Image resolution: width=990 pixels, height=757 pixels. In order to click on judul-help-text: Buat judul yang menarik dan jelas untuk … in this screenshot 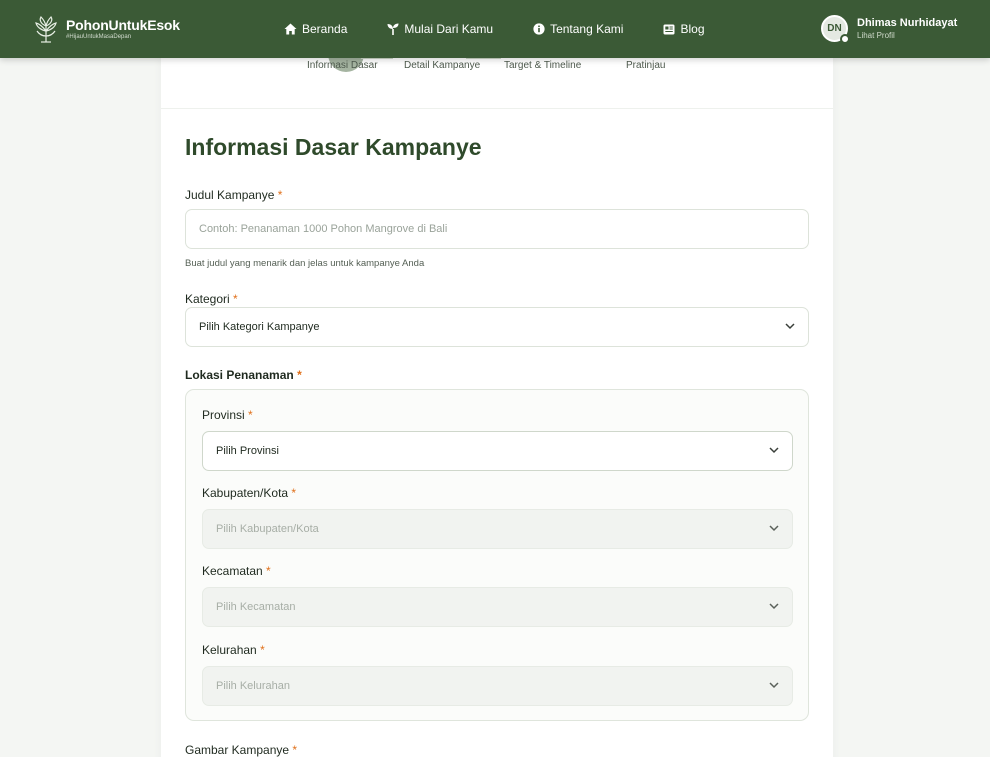, I will do `click(305, 263)`.